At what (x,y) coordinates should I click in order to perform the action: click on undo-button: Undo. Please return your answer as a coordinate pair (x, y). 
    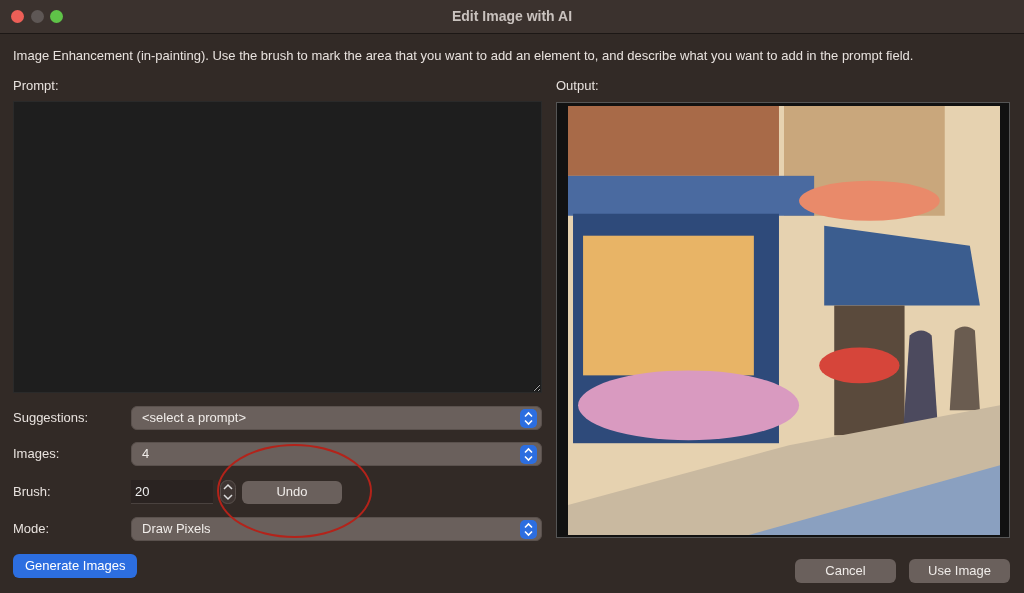
    Looking at the image, I should click on (292, 492).